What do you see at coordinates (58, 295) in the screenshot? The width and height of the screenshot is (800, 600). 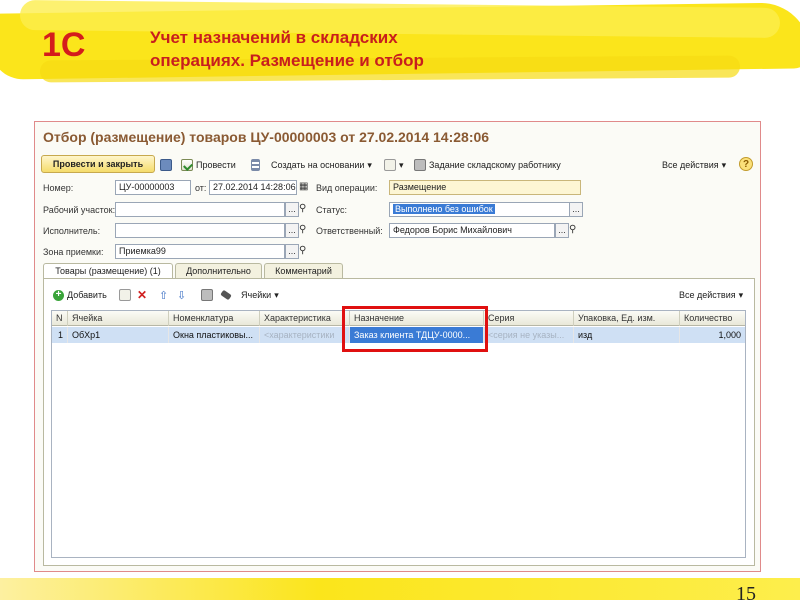 I see `add-icon: +` at bounding box center [58, 295].